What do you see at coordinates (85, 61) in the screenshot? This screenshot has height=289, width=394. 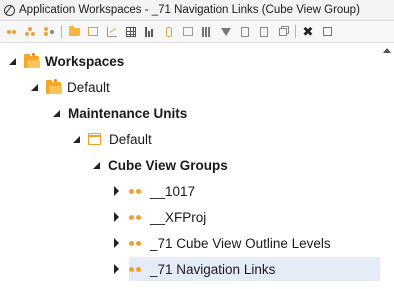 I see `tree-node-label: Workspaces` at bounding box center [85, 61].